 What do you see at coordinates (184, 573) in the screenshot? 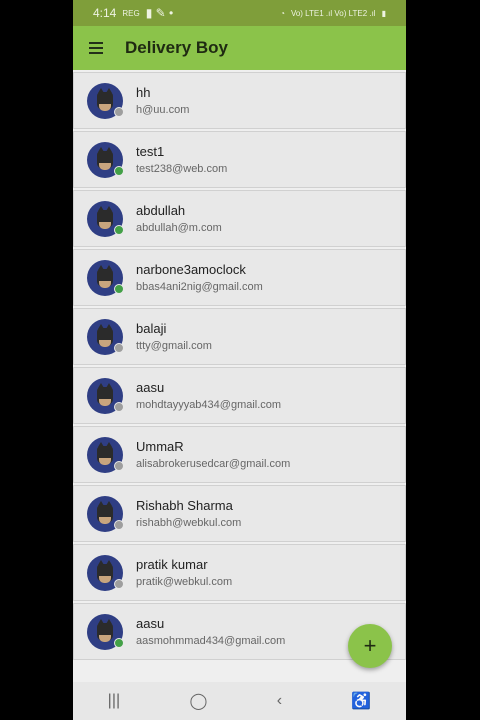
I see `item-text: pratik kumar pratik@webkul.com` at bounding box center [184, 573].